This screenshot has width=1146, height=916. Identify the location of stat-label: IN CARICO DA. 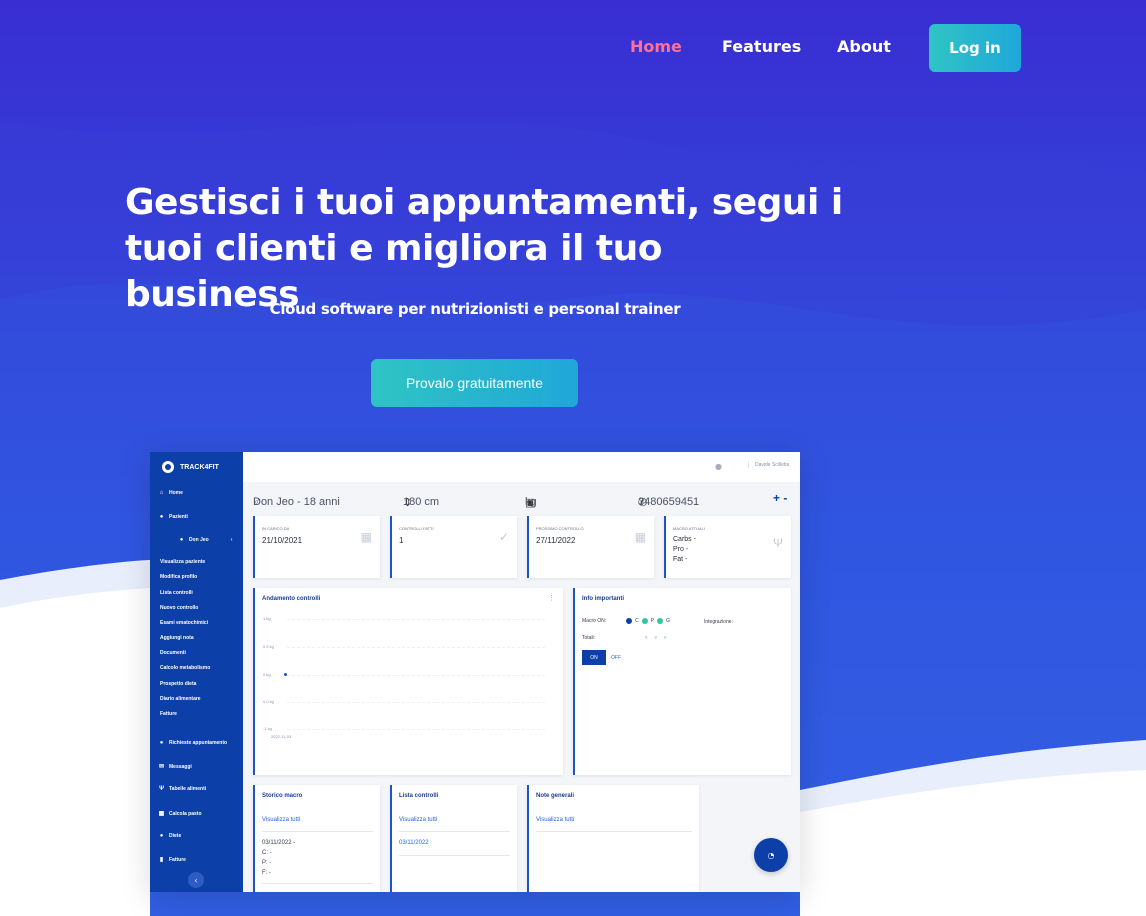
(276, 528).